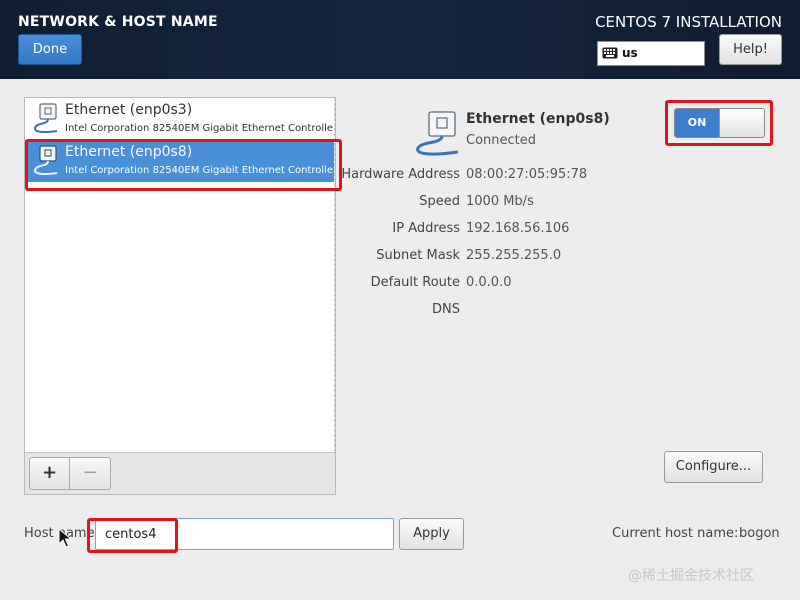  I want to click on default-route-label: Default Route, so click(415, 282).